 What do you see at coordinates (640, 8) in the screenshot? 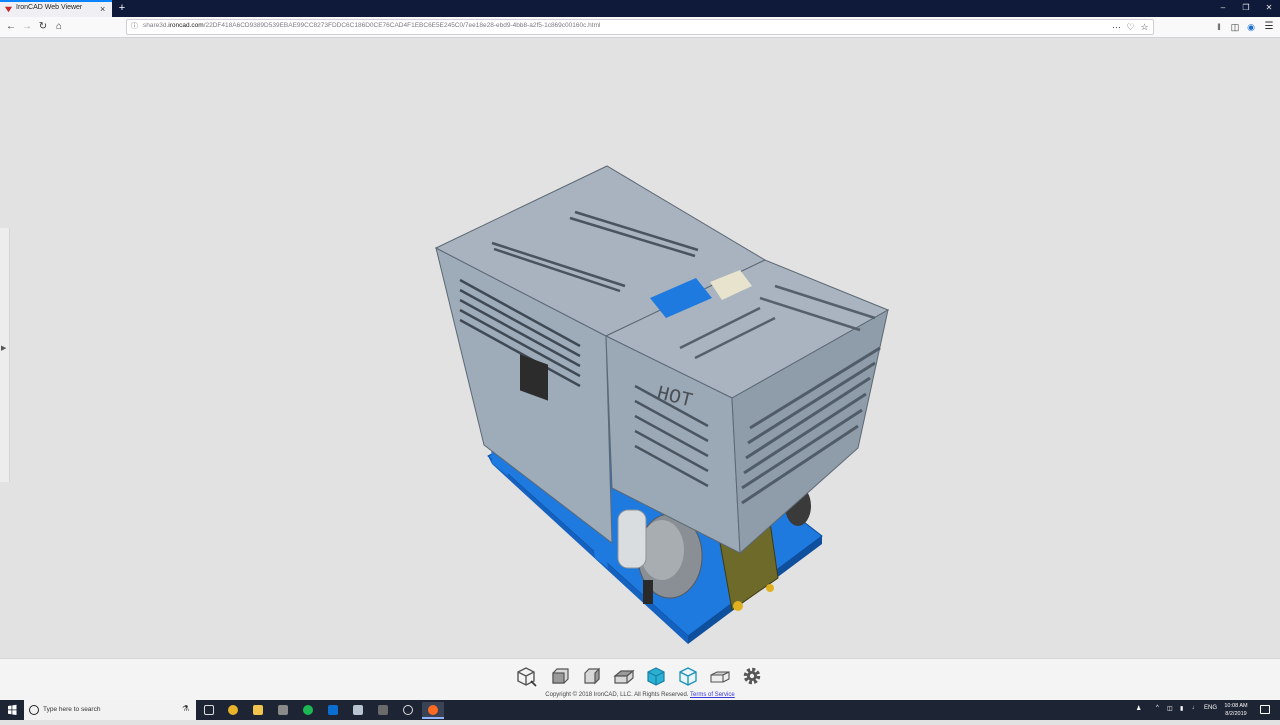
I see `browser-tab-bar: IronCAD Web Viewer × + – ❐ ✕` at bounding box center [640, 8].